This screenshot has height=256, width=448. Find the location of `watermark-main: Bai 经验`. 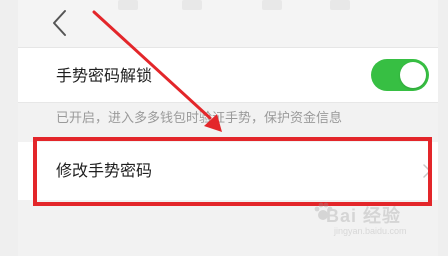

watermark-main: Bai 经验 is located at coordinates (364, 216).